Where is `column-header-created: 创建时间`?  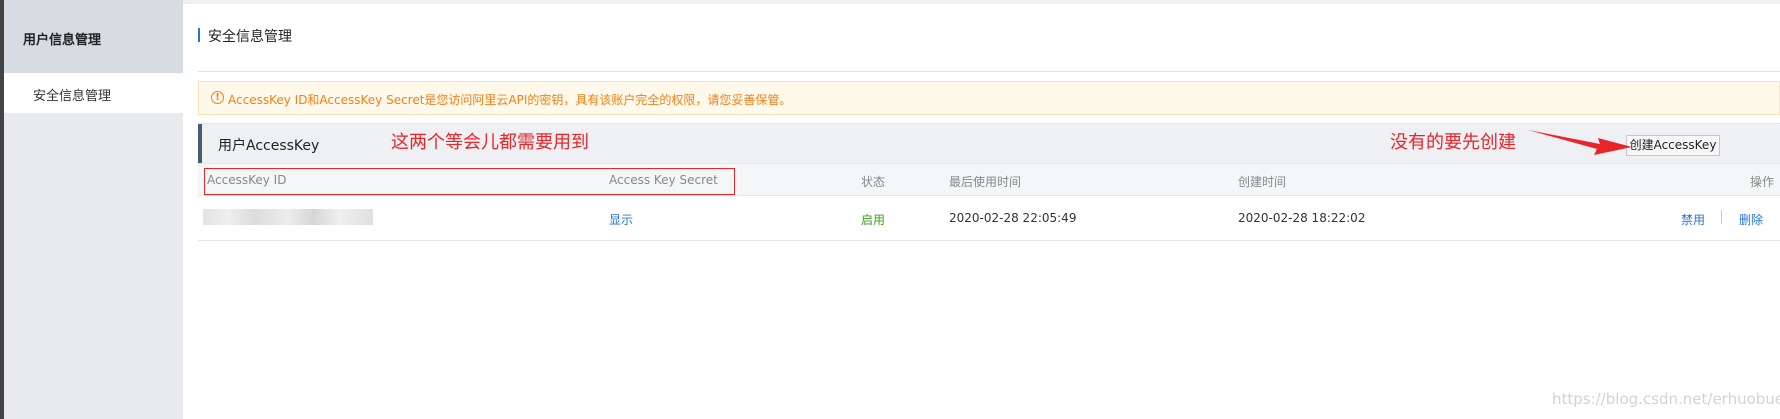
column-header-created: 创建时间 is located at coordinates (1262, 182).